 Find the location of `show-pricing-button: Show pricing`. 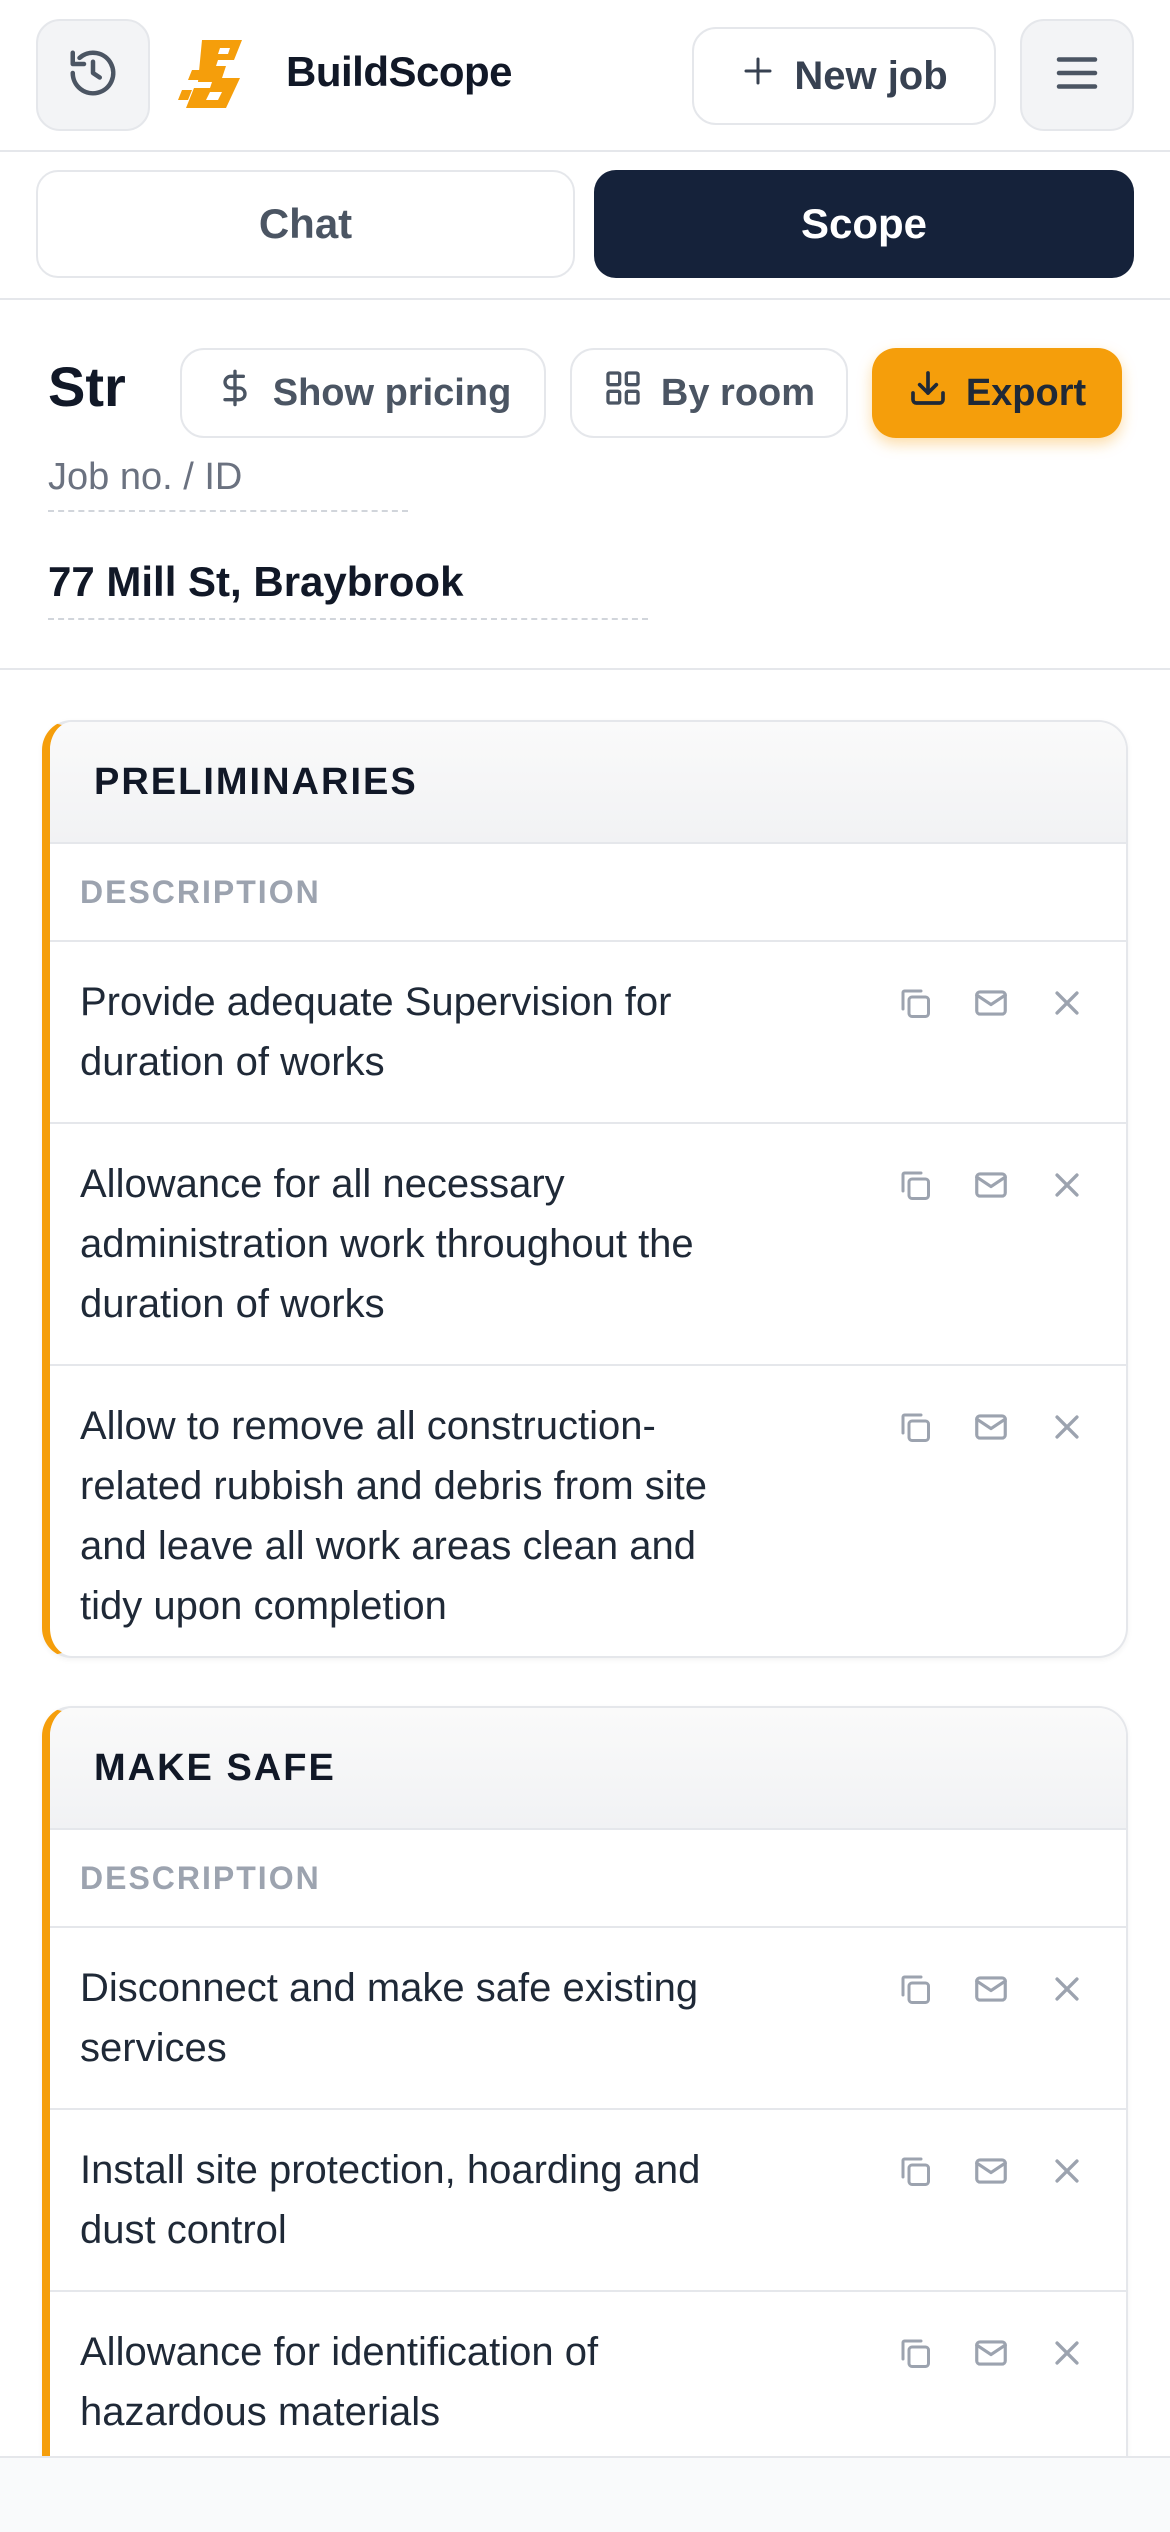

show-pricing-button: Show pricing is located at coordinates (363, 393).